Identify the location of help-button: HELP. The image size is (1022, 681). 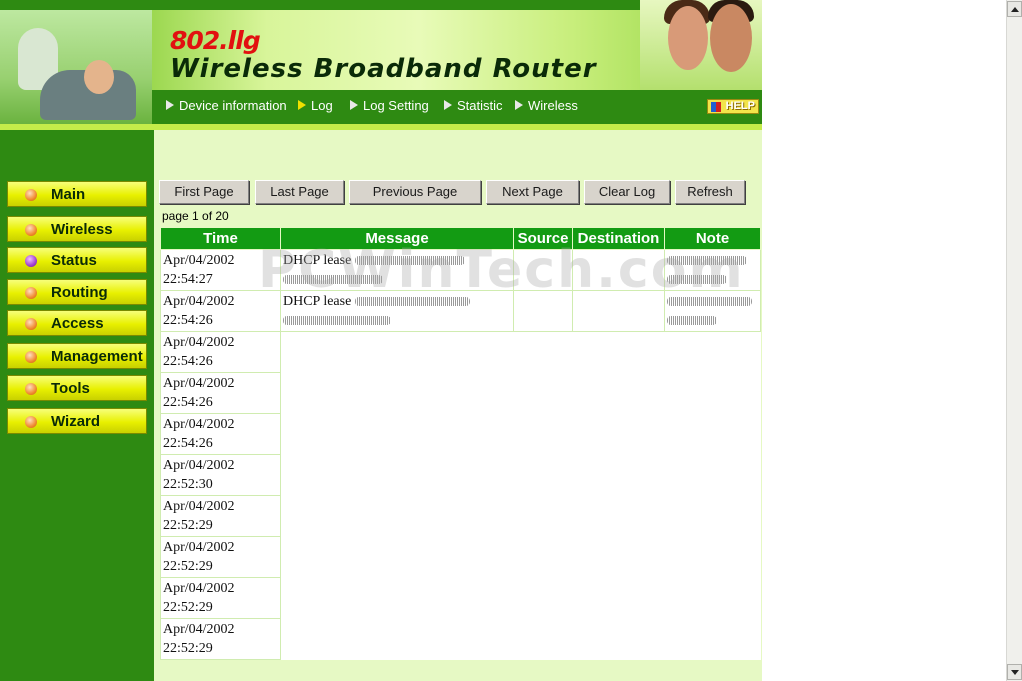
(733, 106).